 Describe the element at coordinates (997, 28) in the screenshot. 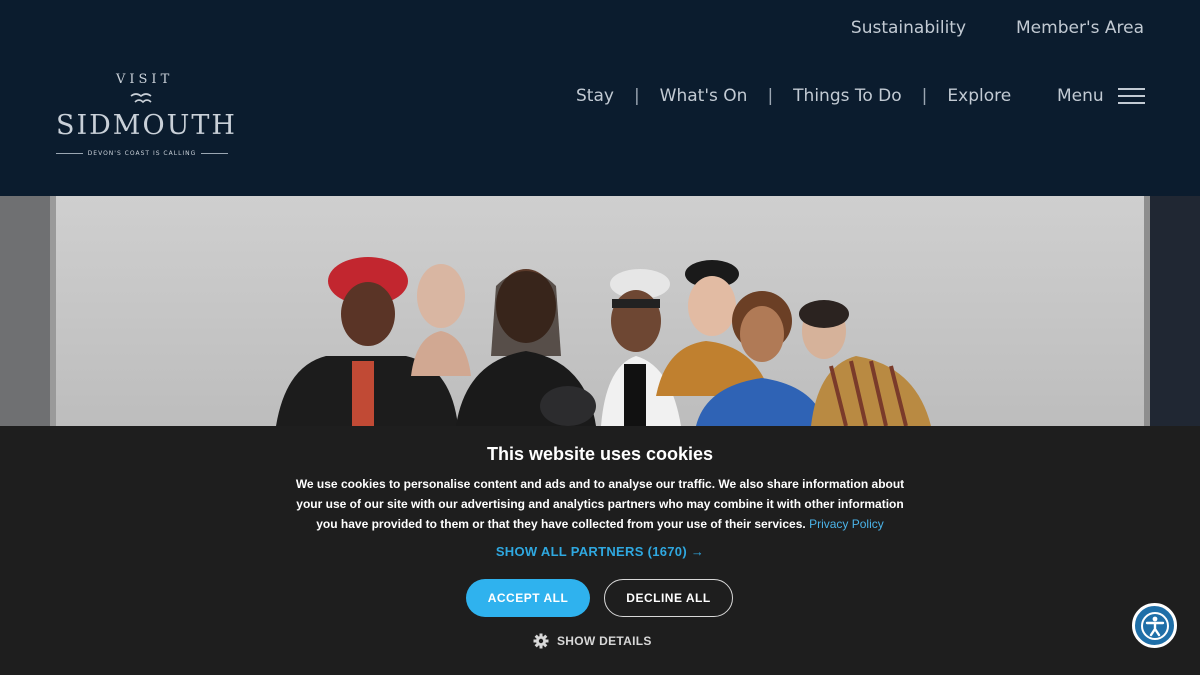

I see `utility-nav: Sustainability Member's Area` at that location.